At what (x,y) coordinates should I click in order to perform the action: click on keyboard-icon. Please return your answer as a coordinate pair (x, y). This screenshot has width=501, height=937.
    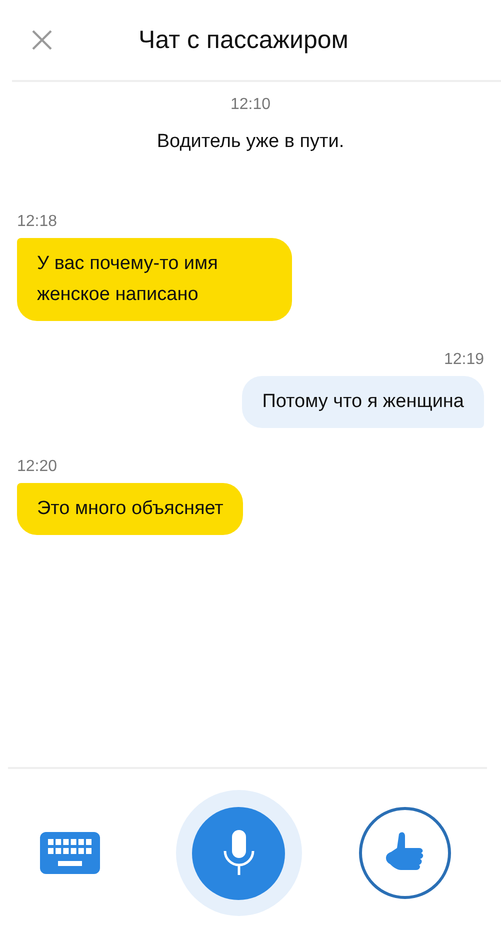
    Looking at the image, I should click on (70, 853).